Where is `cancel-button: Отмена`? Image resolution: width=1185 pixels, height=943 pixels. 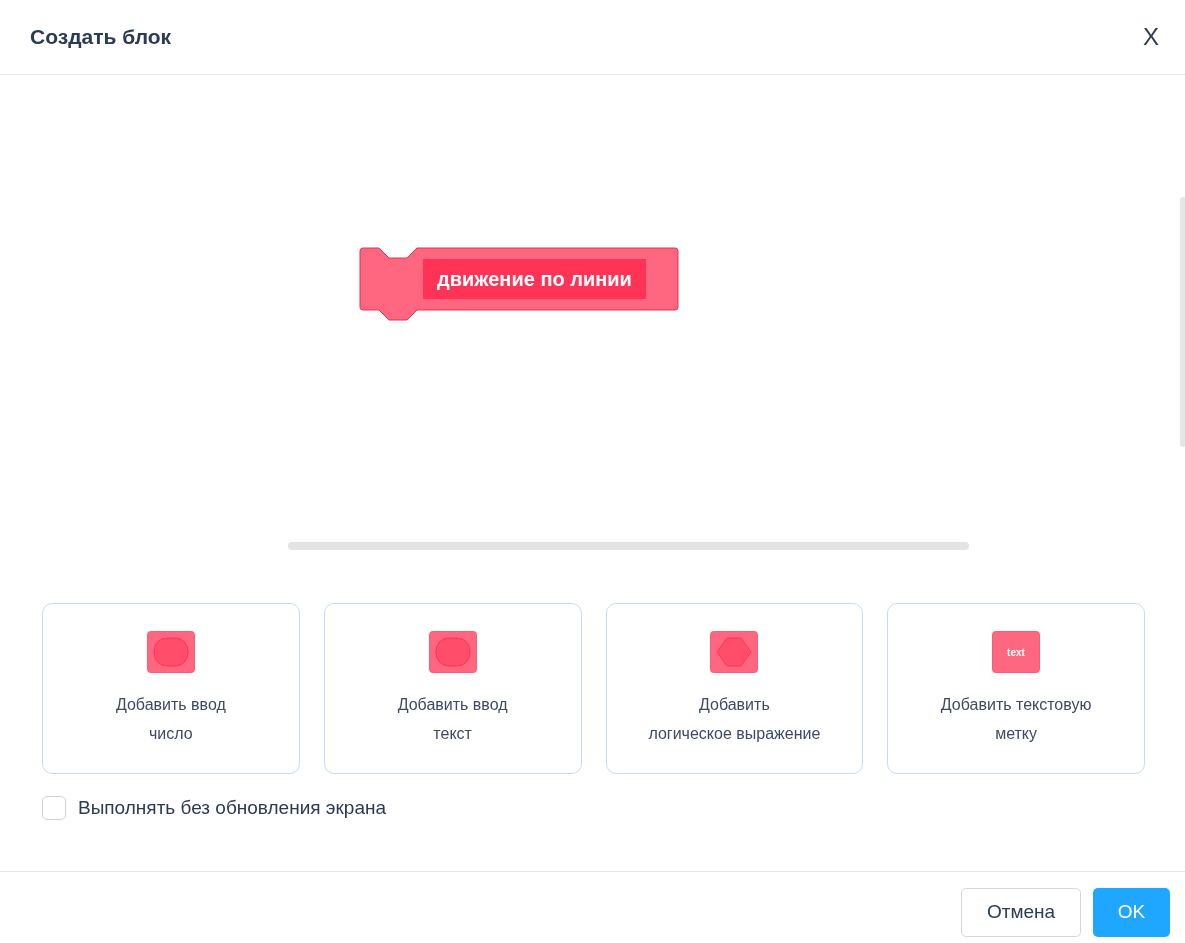
cancel-button: Отмена is located at coordinates (1021, 912).